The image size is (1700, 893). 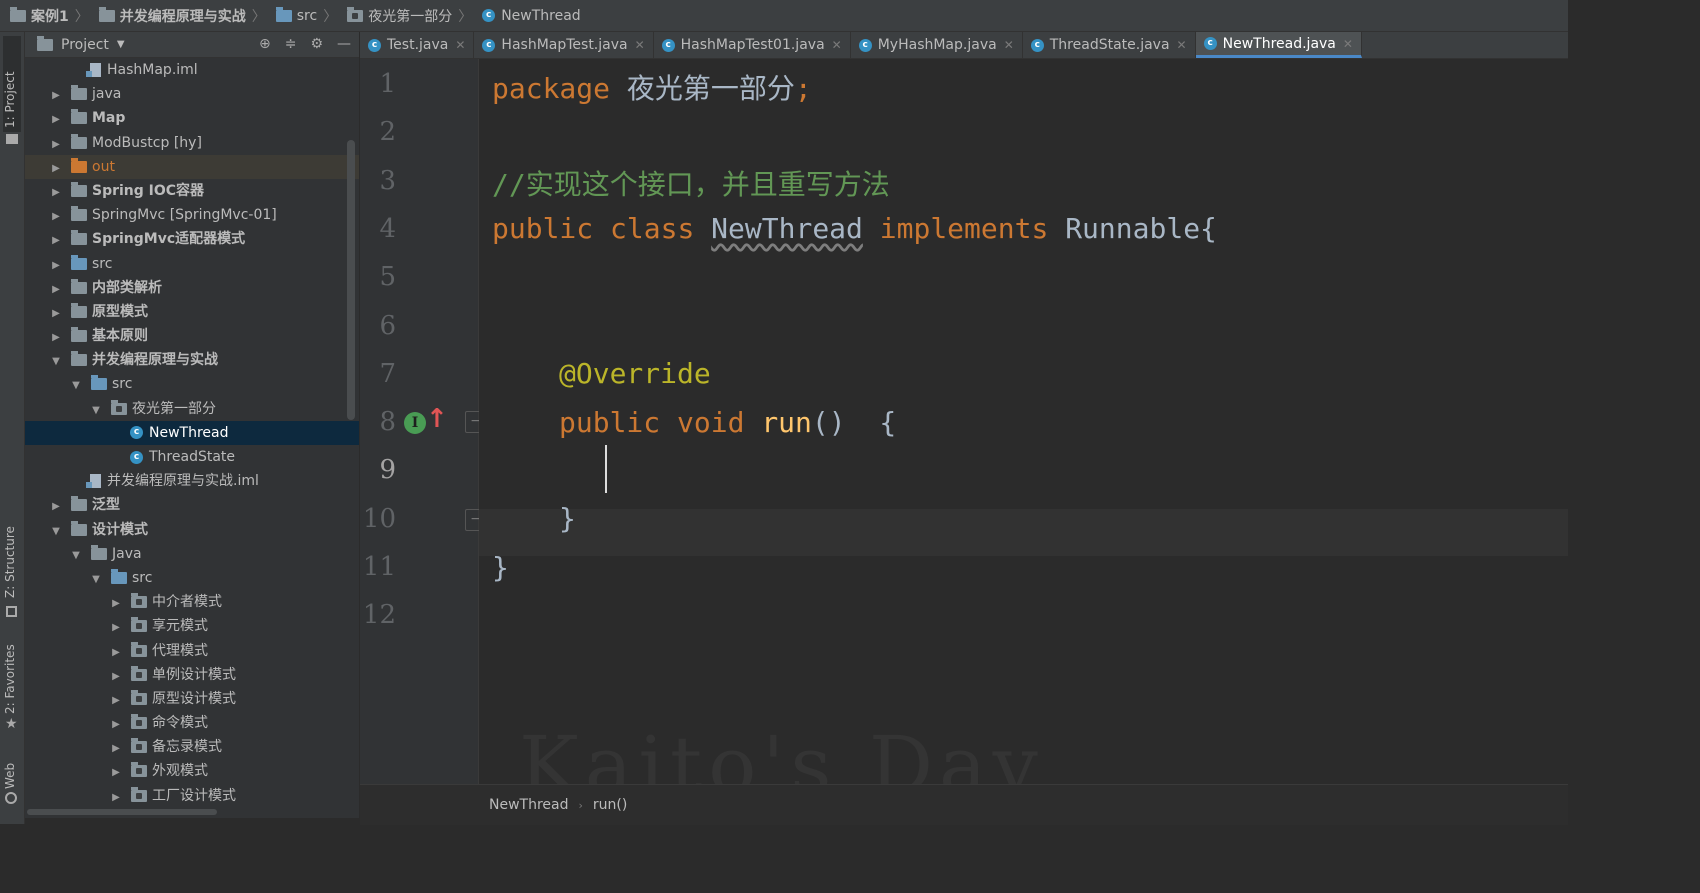 I want to click on editor-tab: c HashMapTest.java ✕, so click(x=564, y=45).